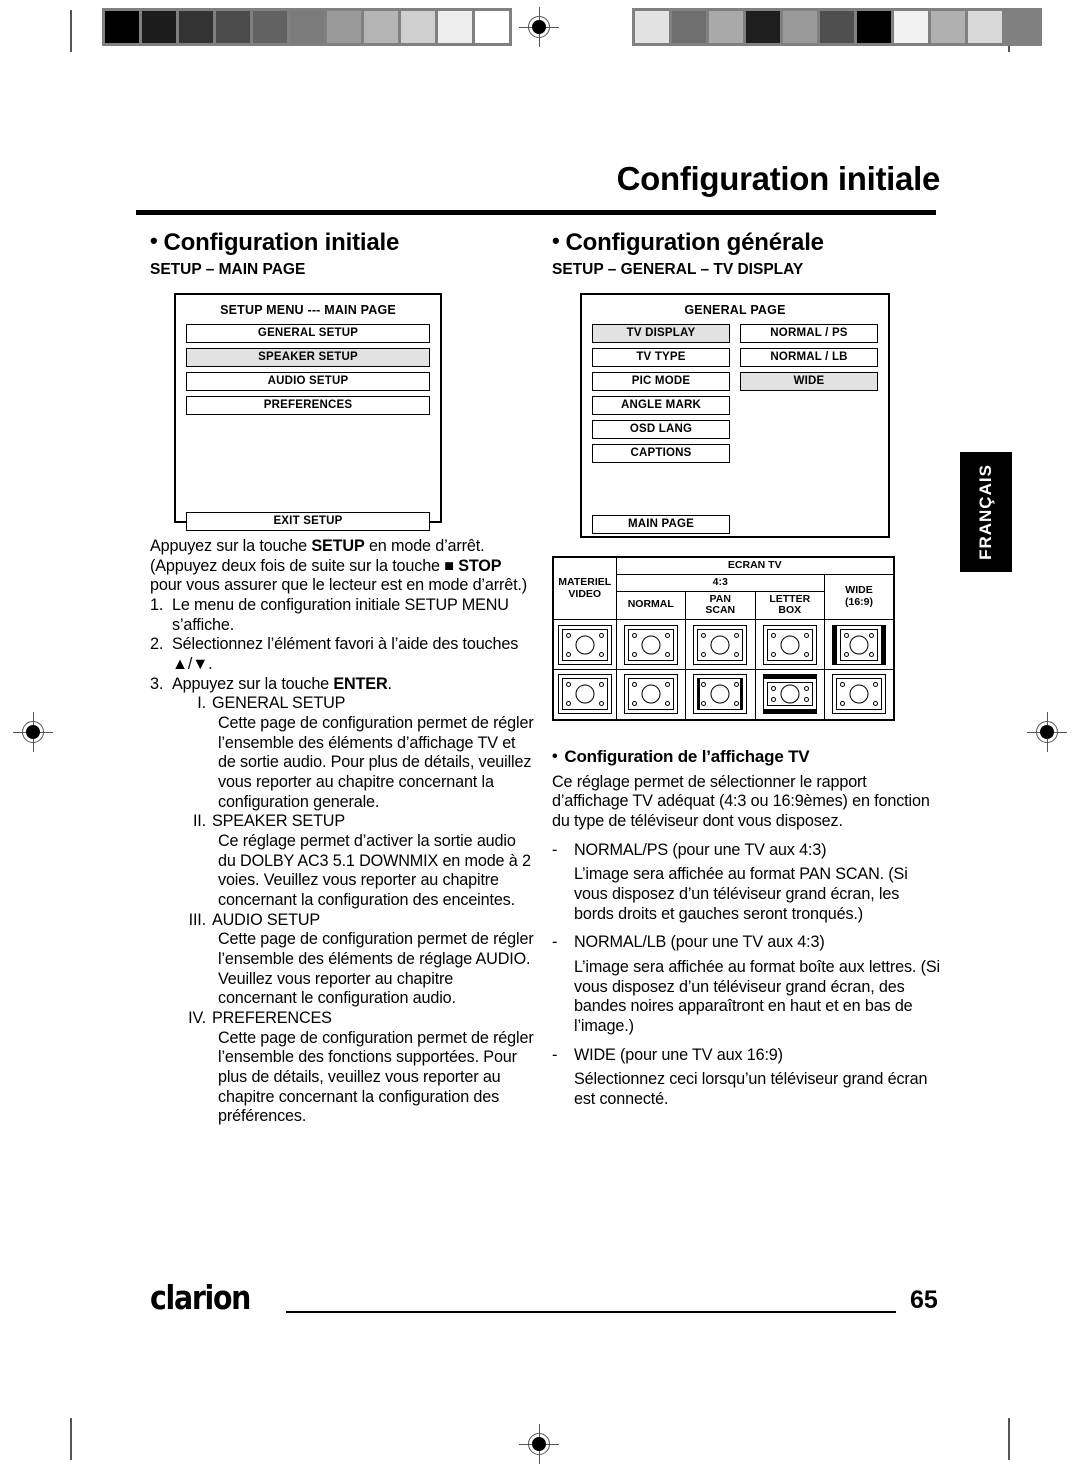 The width and height of the screenshot is (1080, 1474). I want to click on roman-number: I., so click(201, 703).